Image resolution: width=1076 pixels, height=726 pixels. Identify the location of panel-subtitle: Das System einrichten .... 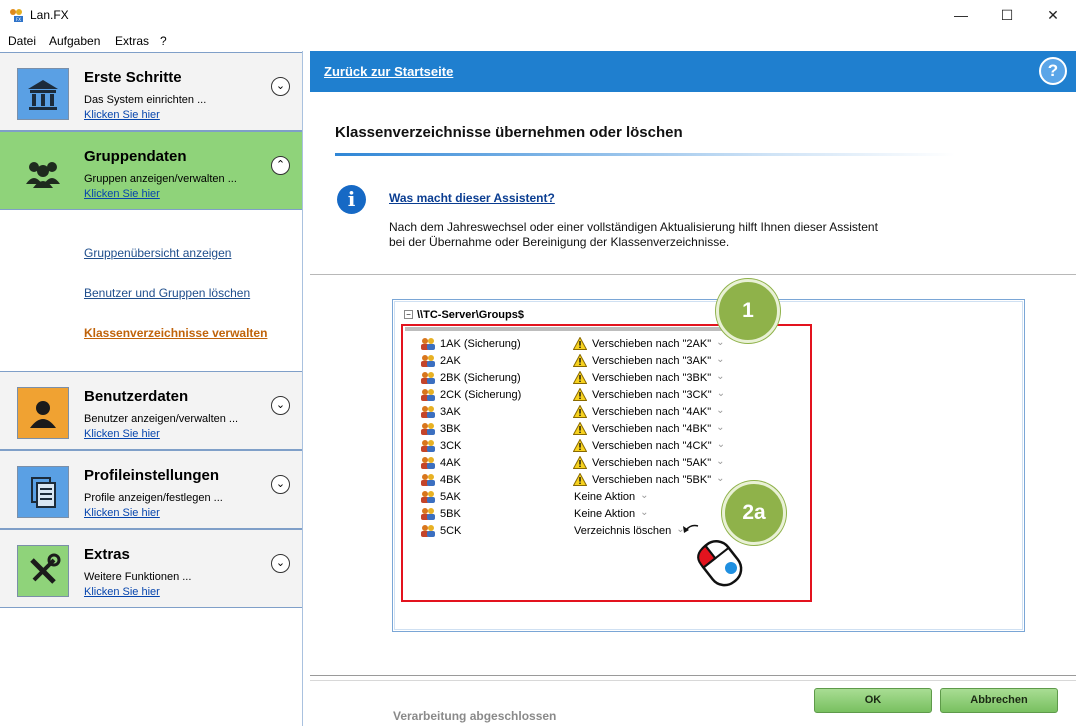
(145, 100).